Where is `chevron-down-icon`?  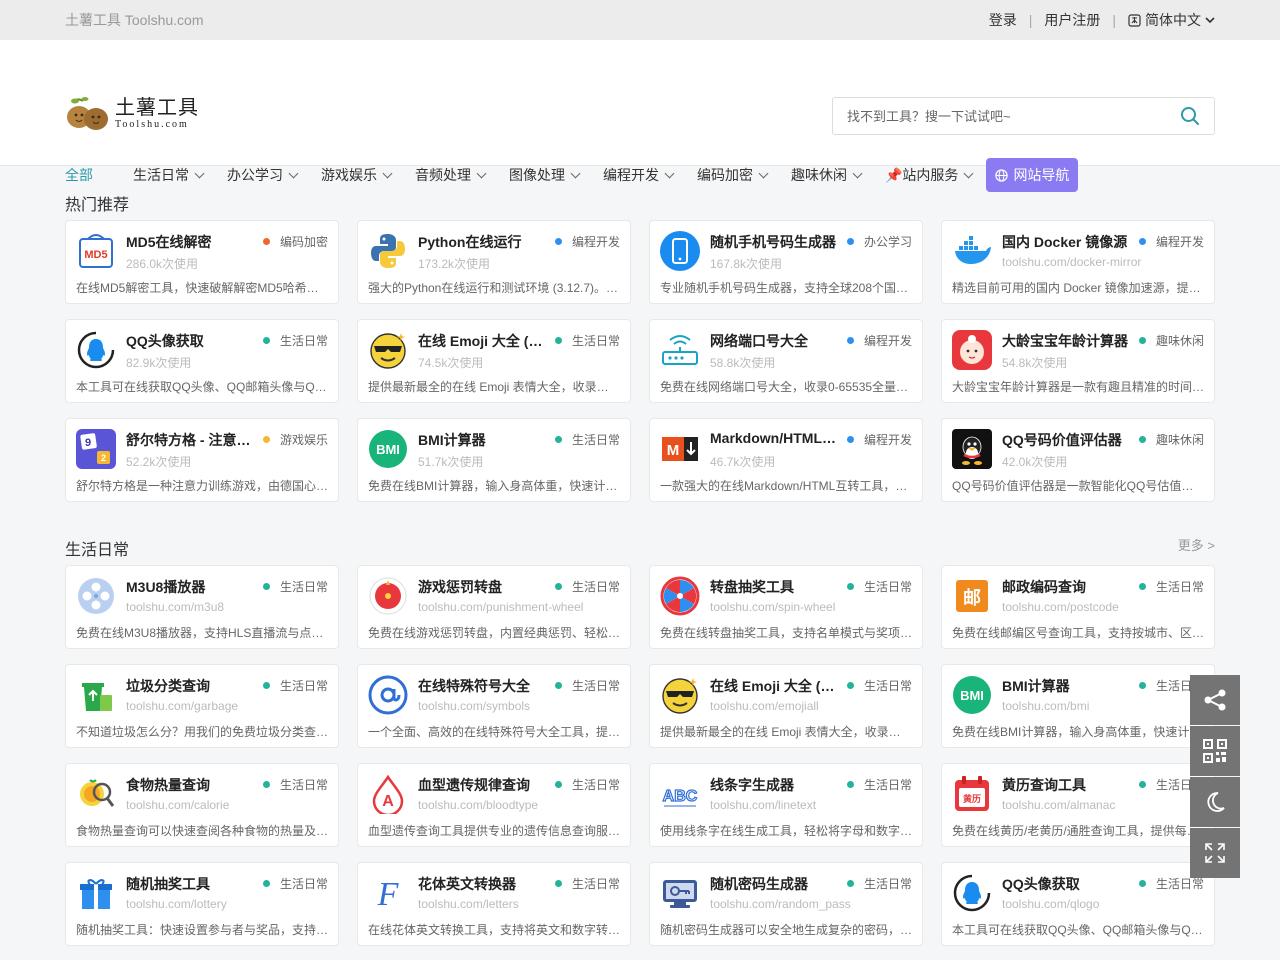 chevron-down-icon is located at coordinates (199, 173).